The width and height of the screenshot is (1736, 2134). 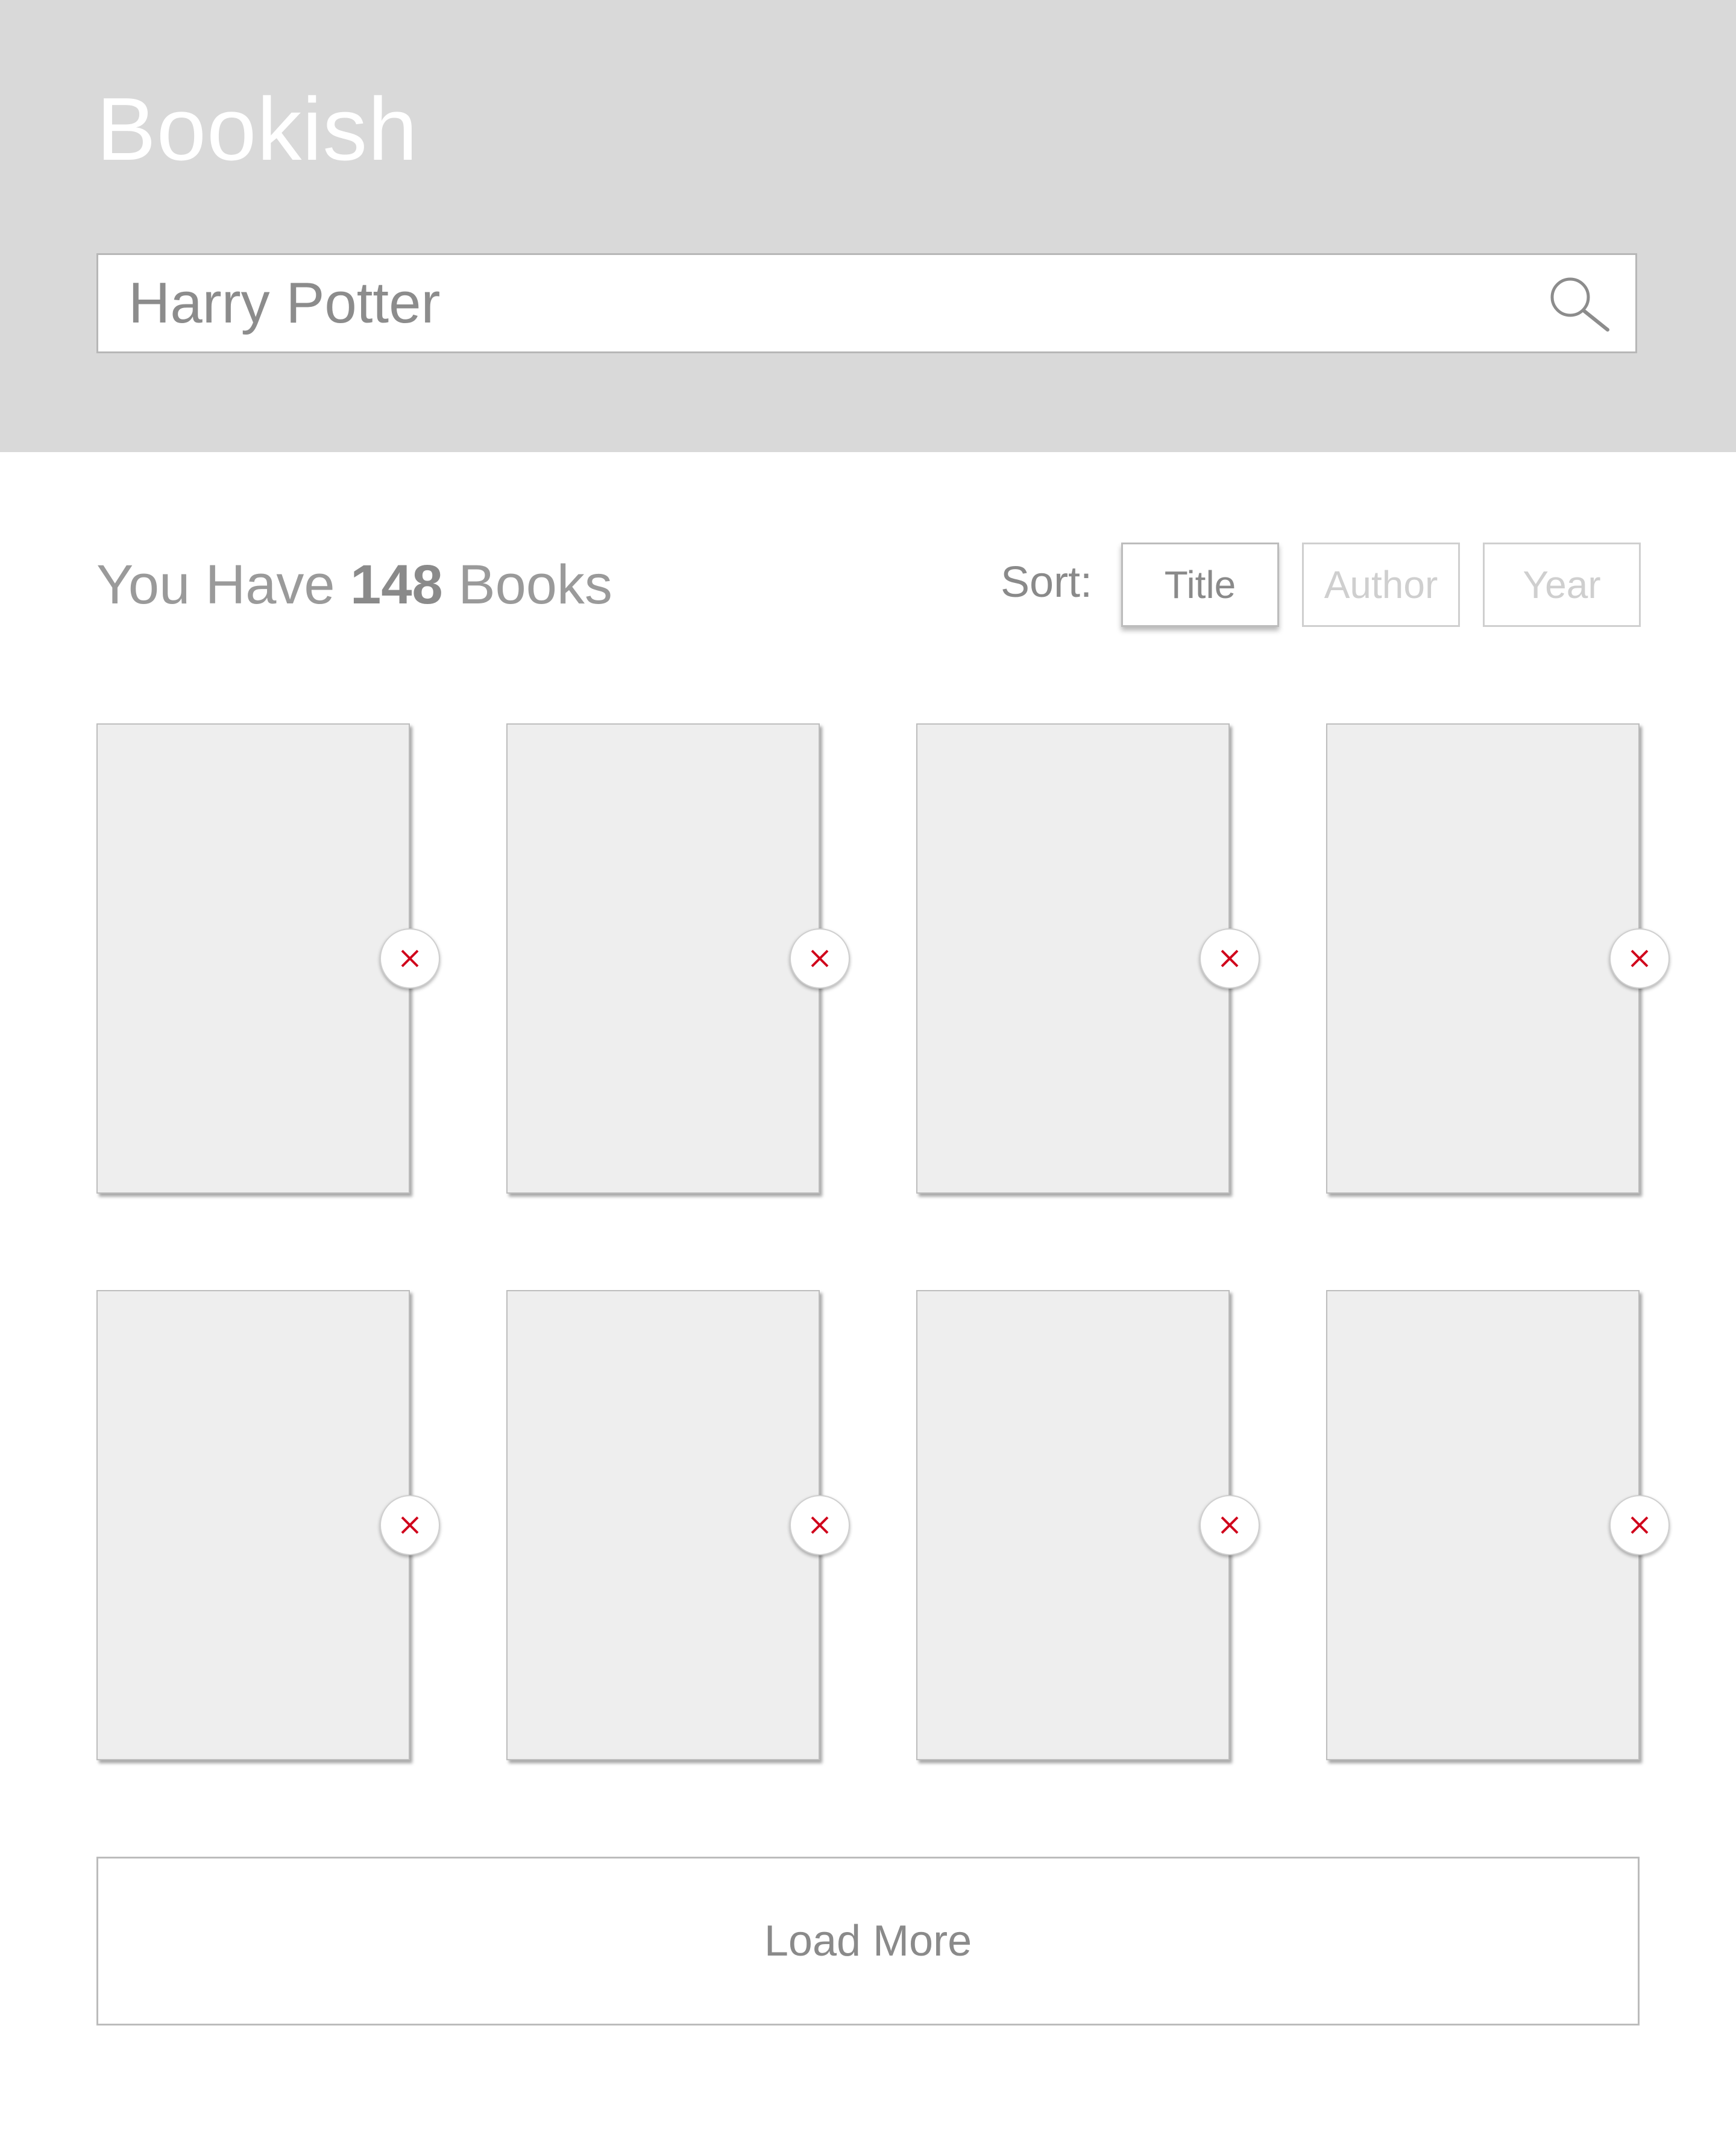 What do you see at coordinates (868, 1941) in the screenshot?
I see `load-more-button: Load More` at bounding box center [868, 1941].